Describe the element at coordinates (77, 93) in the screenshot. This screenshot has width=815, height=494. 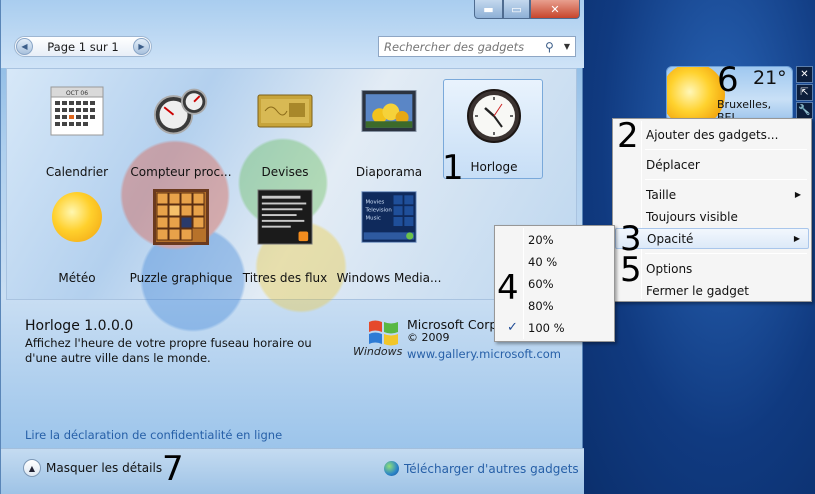
I see `calendar-month: OCT 06` at that location.